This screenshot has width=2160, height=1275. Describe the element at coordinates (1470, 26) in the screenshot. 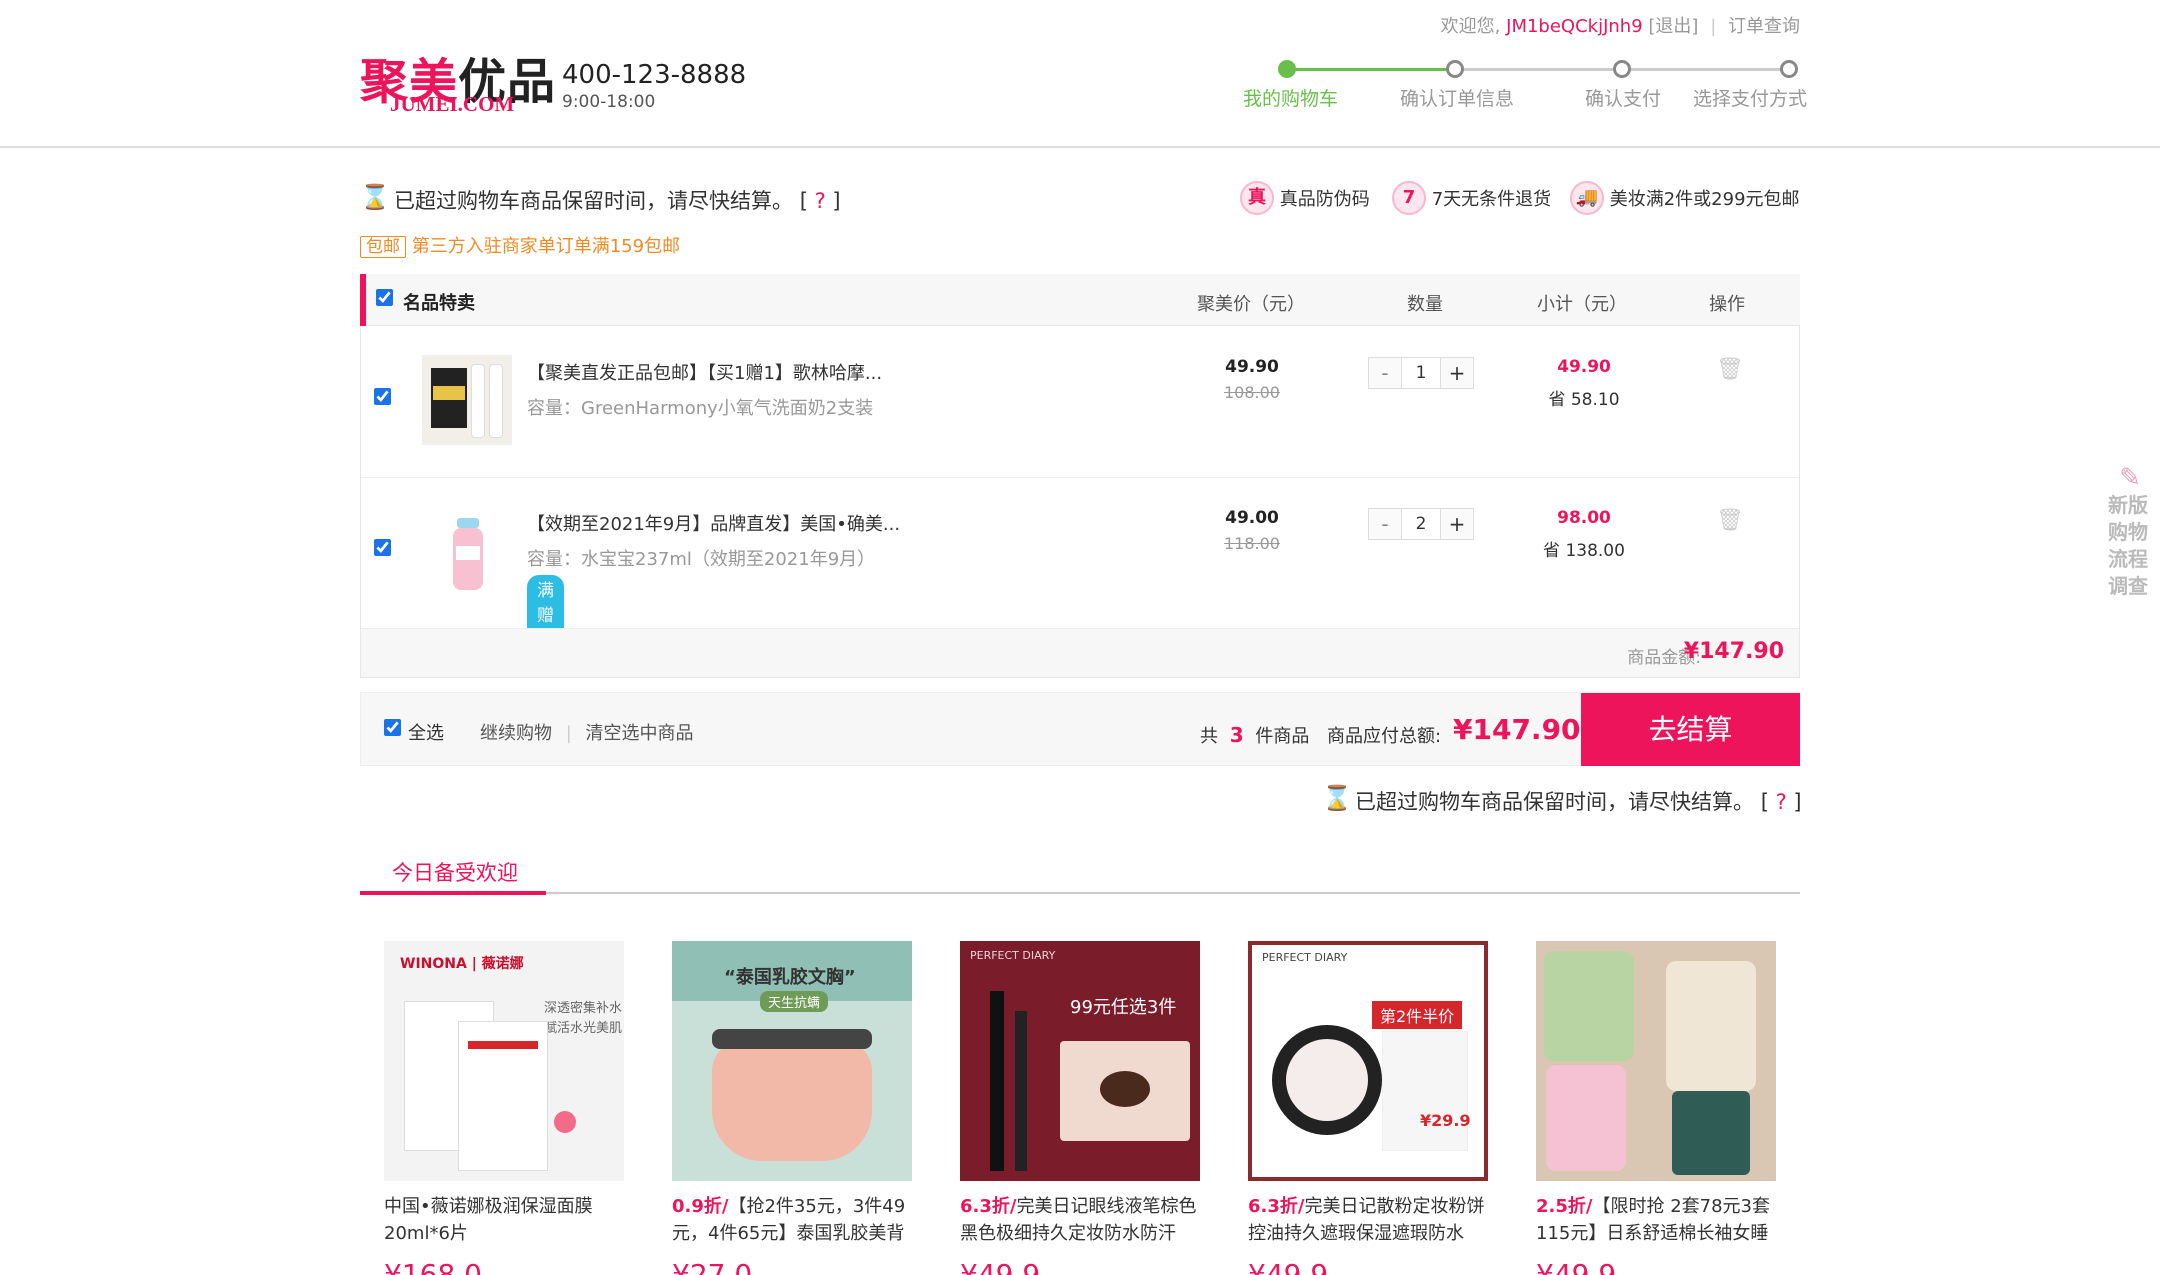

I see `welcome-text: 欢迎您,` at that location.